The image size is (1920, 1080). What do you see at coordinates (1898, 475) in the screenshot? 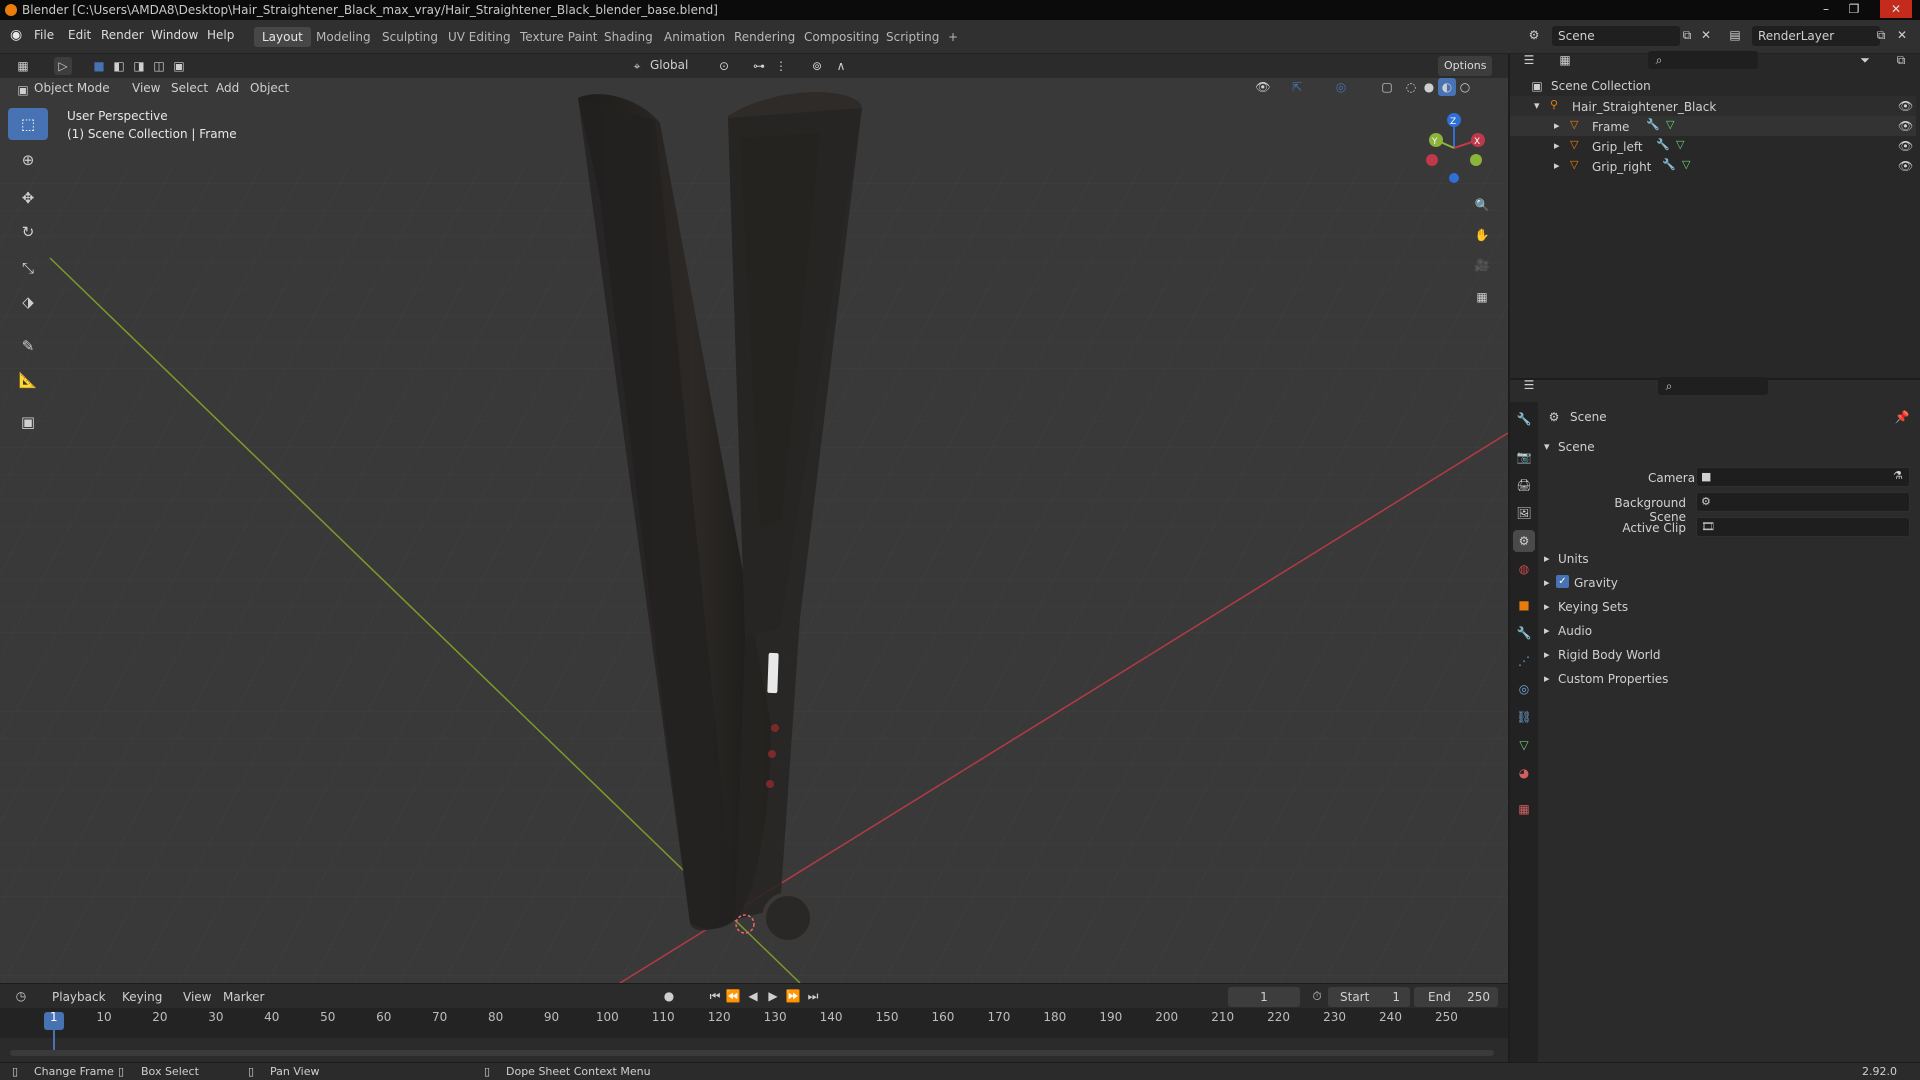
I see `eyedropper-icon: ⚗` at bounding box center [1898, 475].